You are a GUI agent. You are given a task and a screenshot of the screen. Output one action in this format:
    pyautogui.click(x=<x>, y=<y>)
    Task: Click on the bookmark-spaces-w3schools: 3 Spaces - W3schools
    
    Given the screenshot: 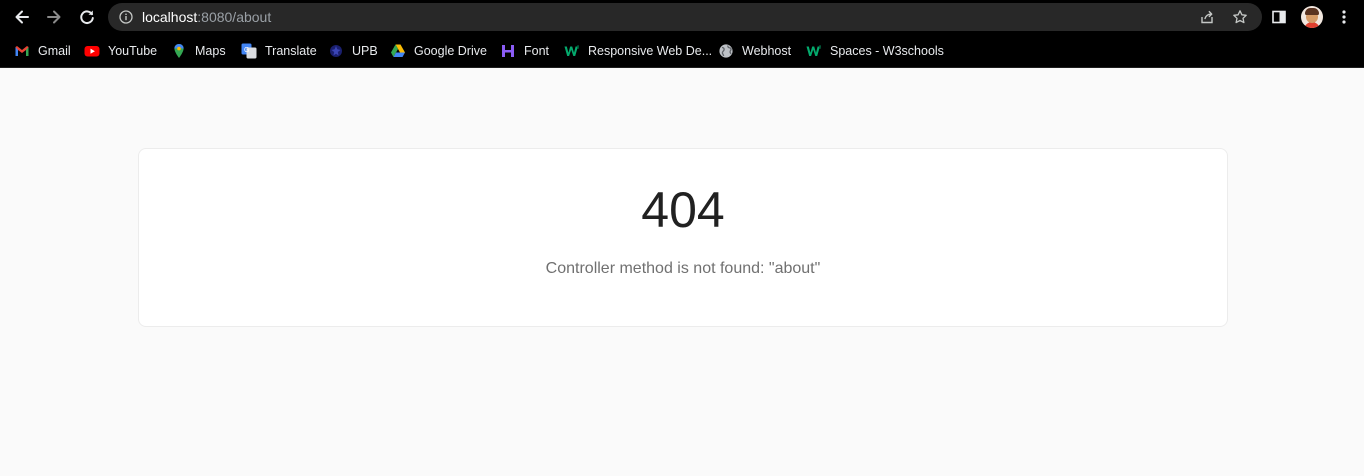 What is the action you would take?
    pyautogui.click(x=875, y=51)
    